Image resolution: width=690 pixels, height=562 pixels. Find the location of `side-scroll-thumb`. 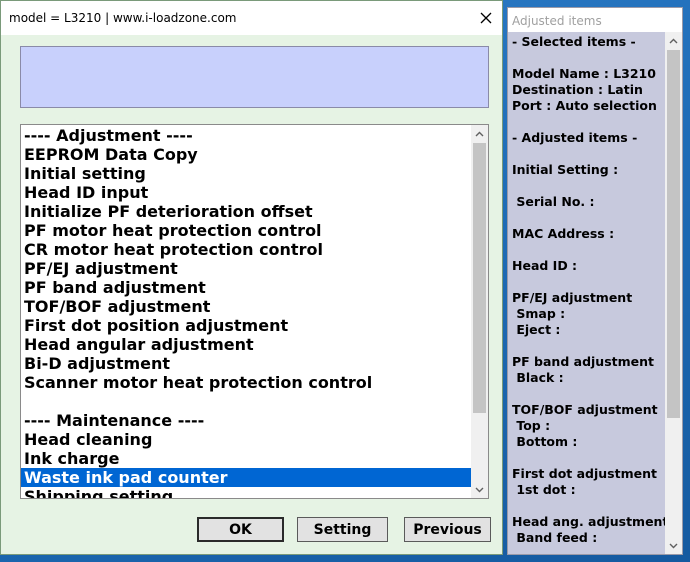

side-scroll-thumb is located at coordinates (673, 234).